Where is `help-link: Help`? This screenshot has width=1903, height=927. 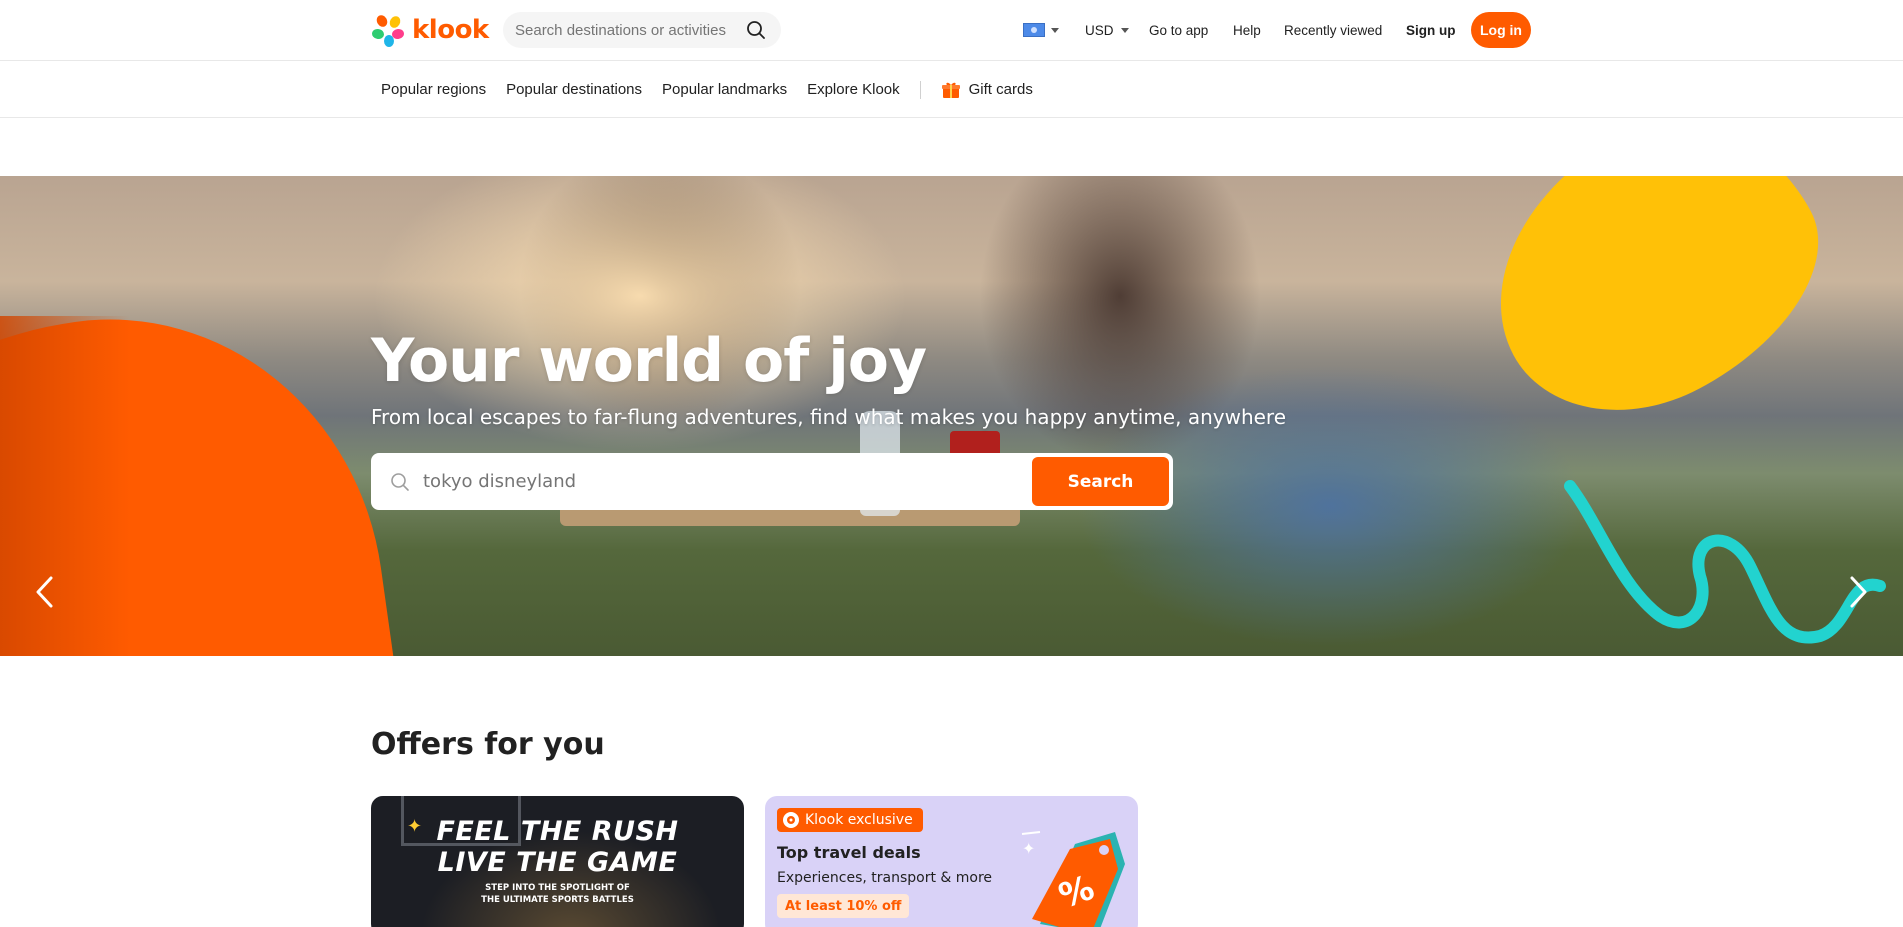
help-link: Help is located at coordinates (1247, 30).